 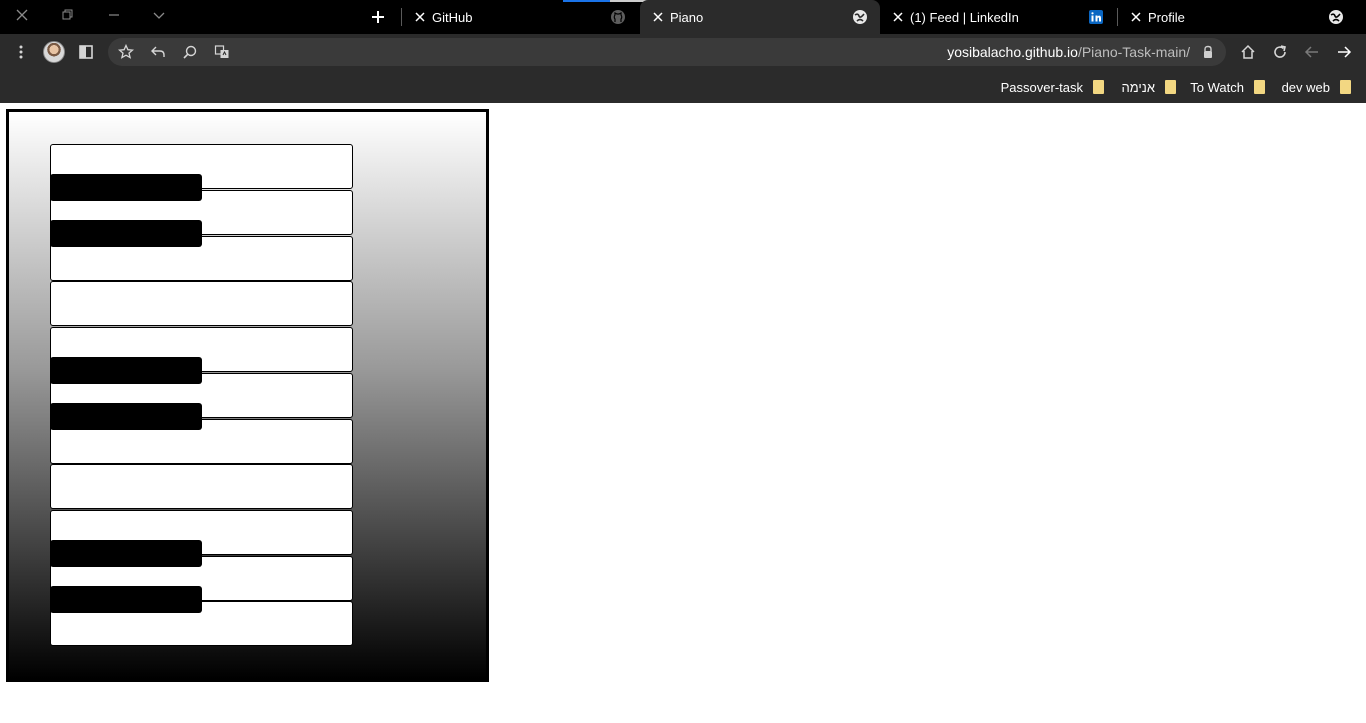 I want to click on bookmark-passover-task: Passover-task, so click(x=1052, y=87).